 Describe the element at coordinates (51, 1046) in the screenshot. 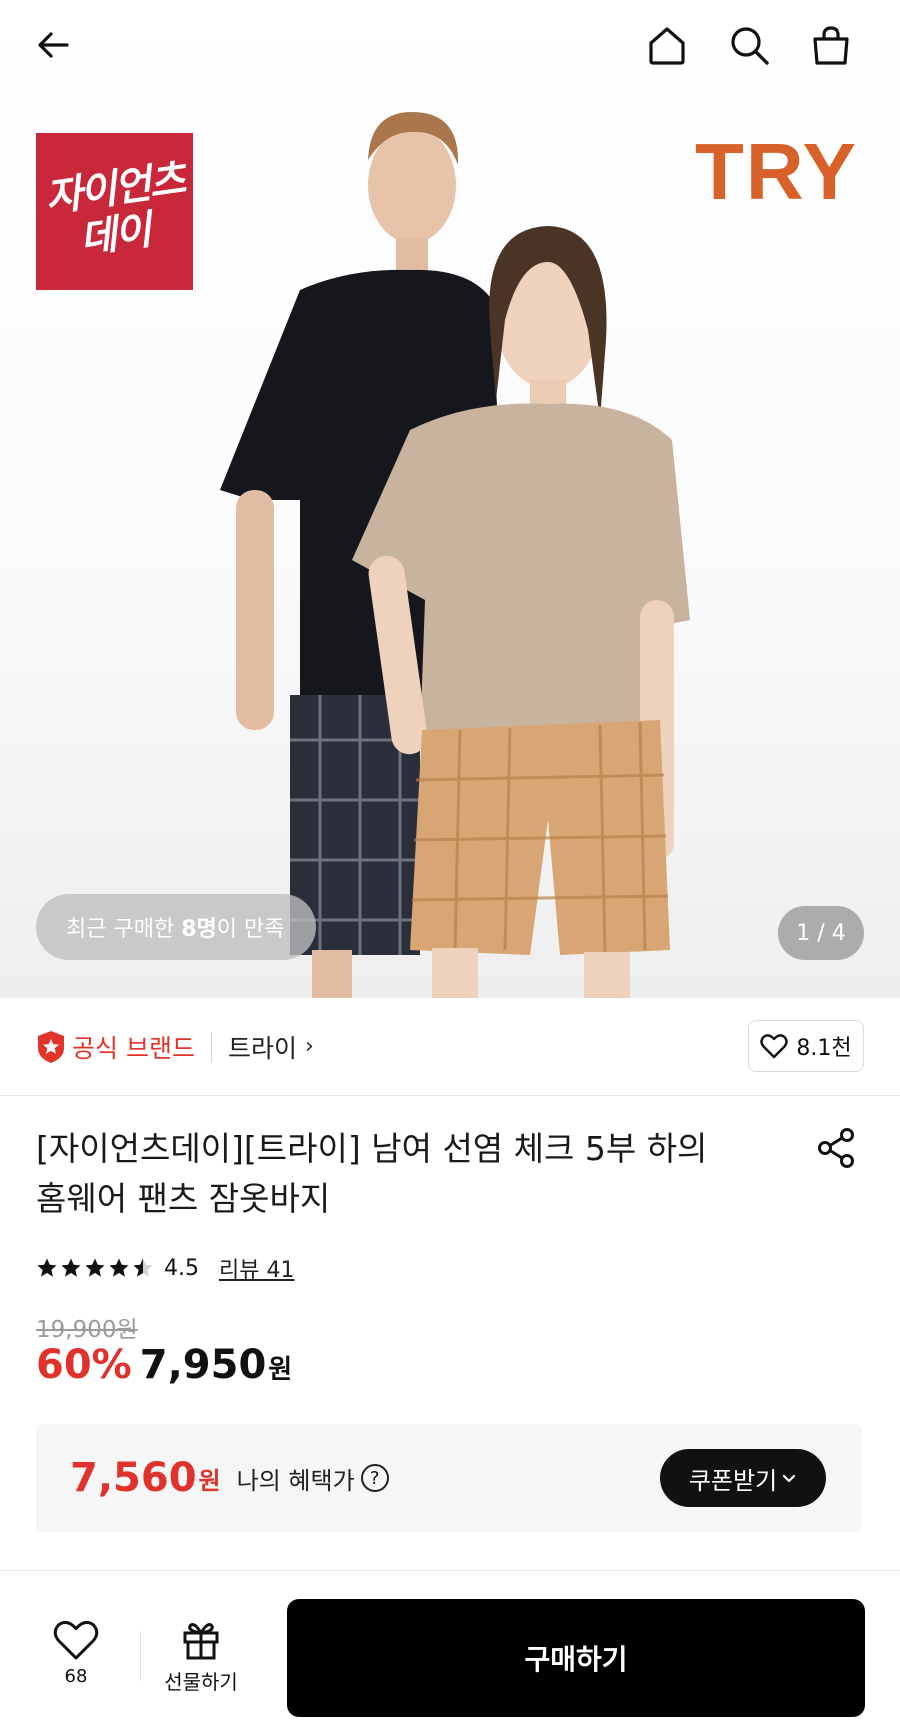

I see `official-star-icon` at that location.